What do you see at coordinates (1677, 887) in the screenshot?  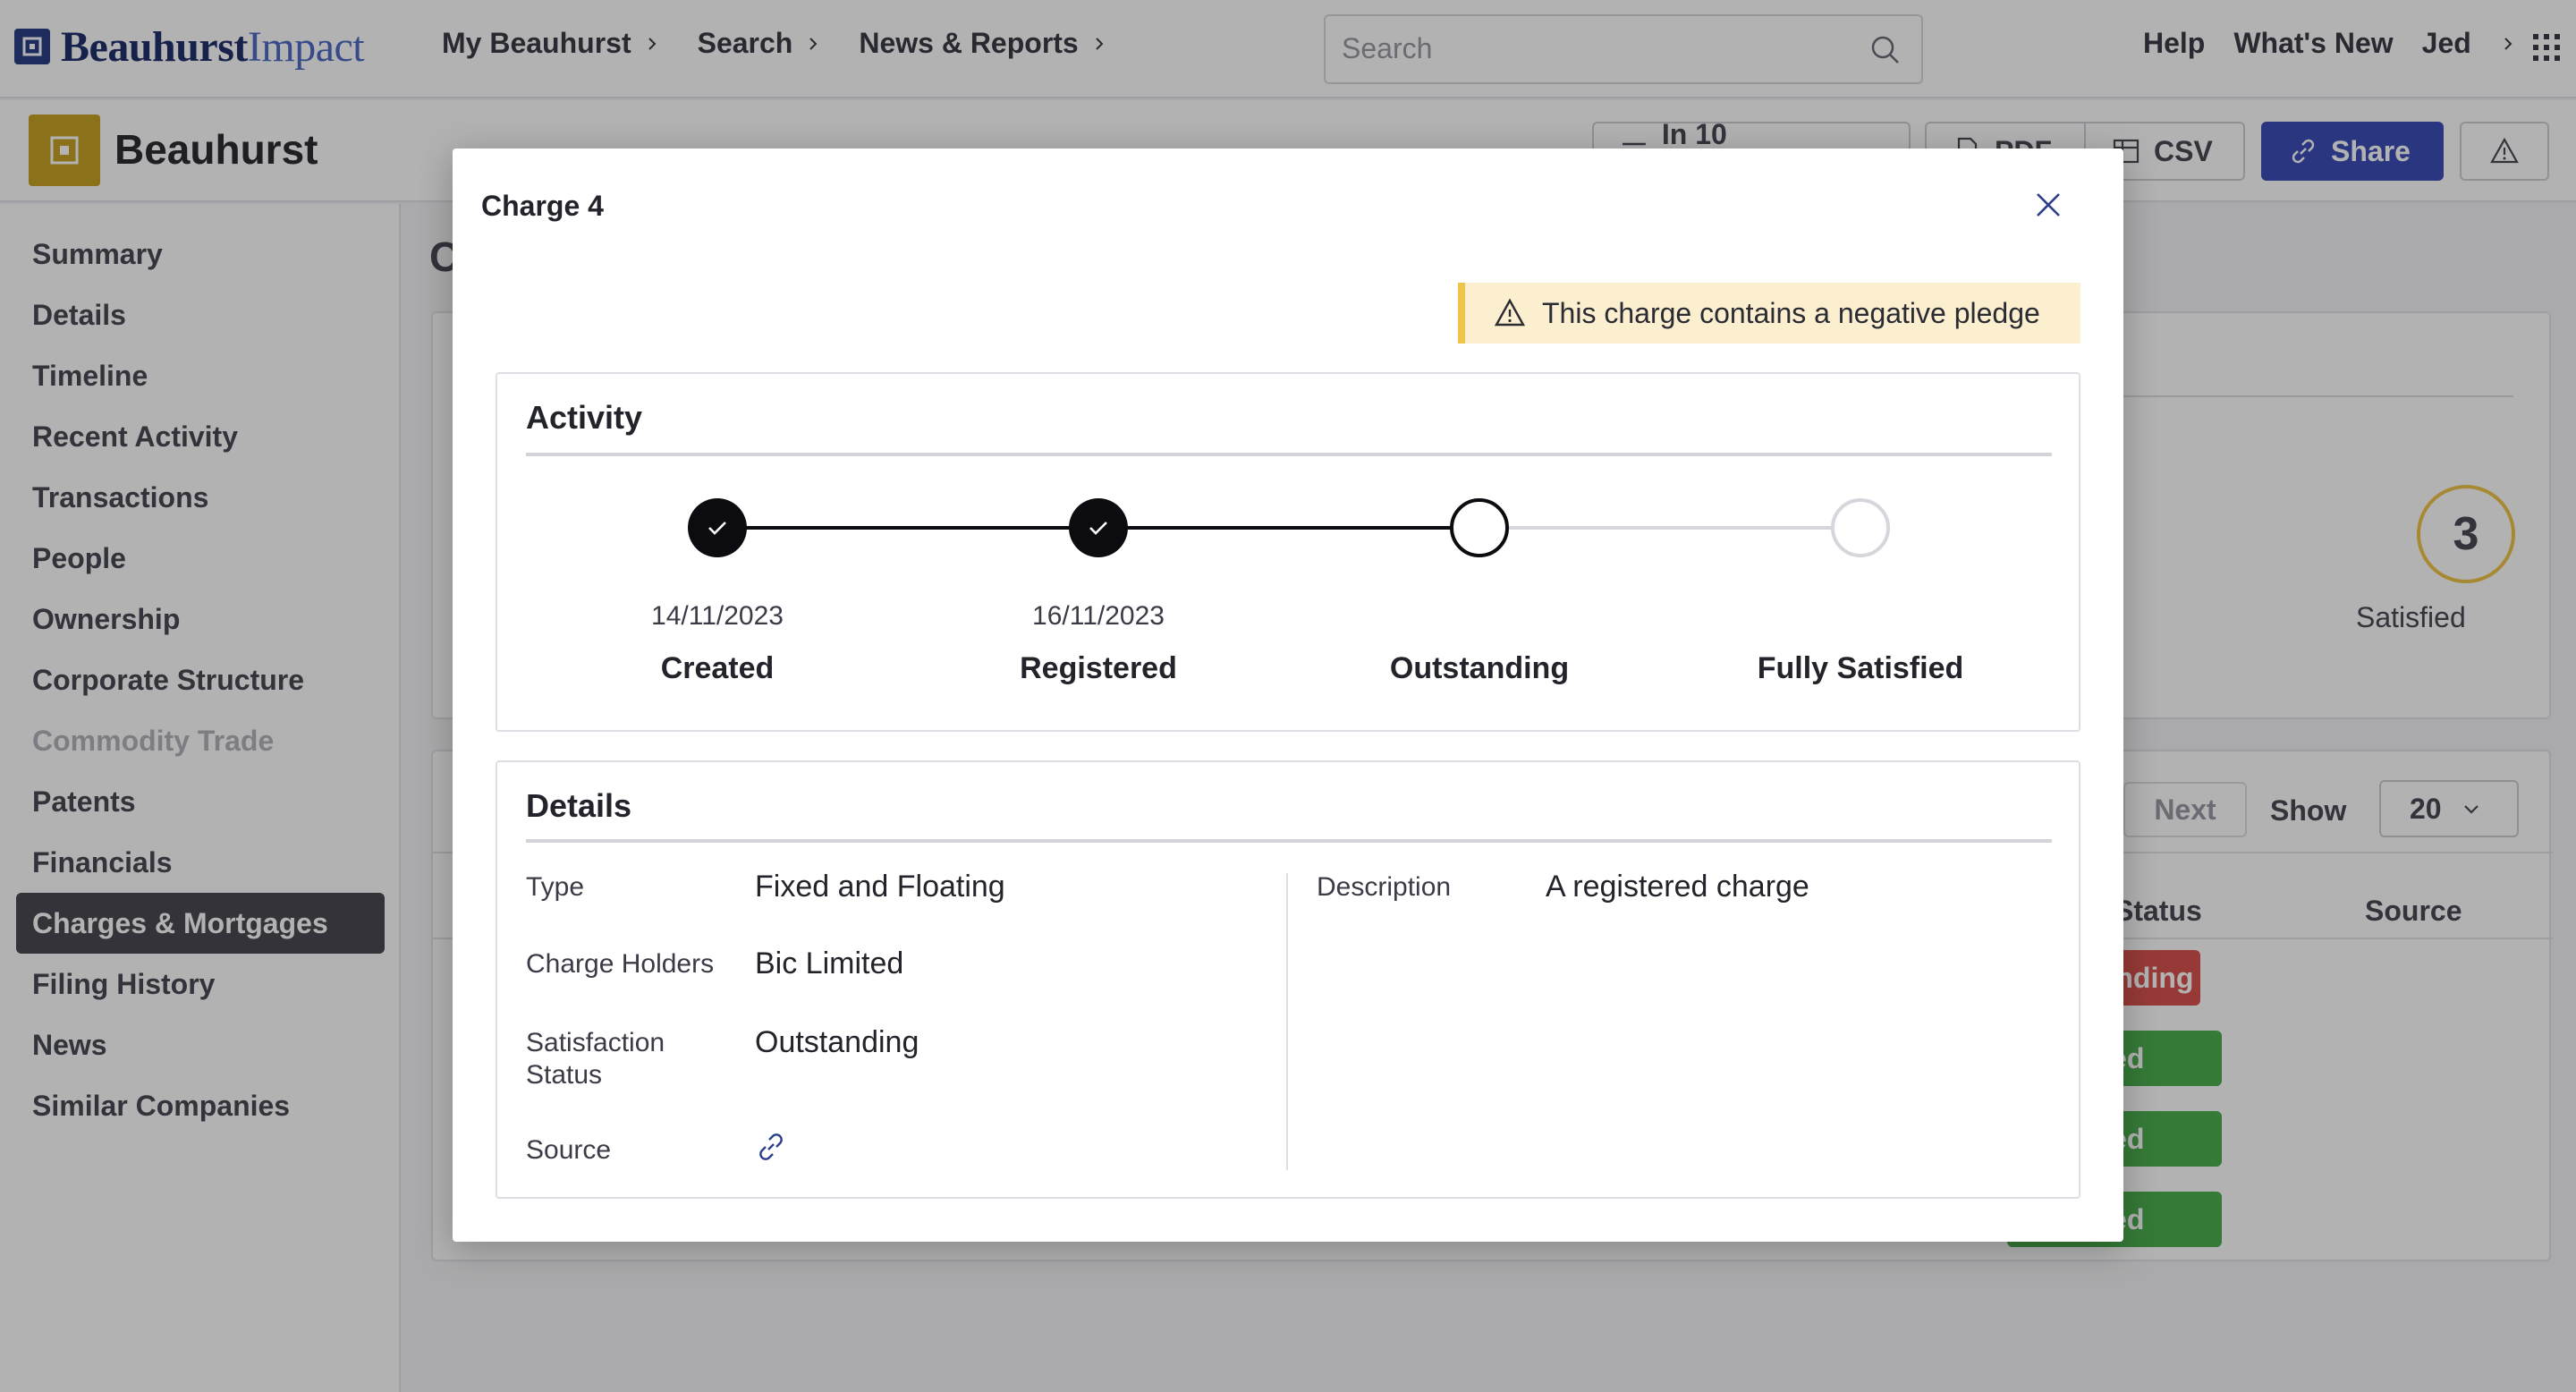 I see `description-value: A registered charge` at bounding box center [1677, 887].